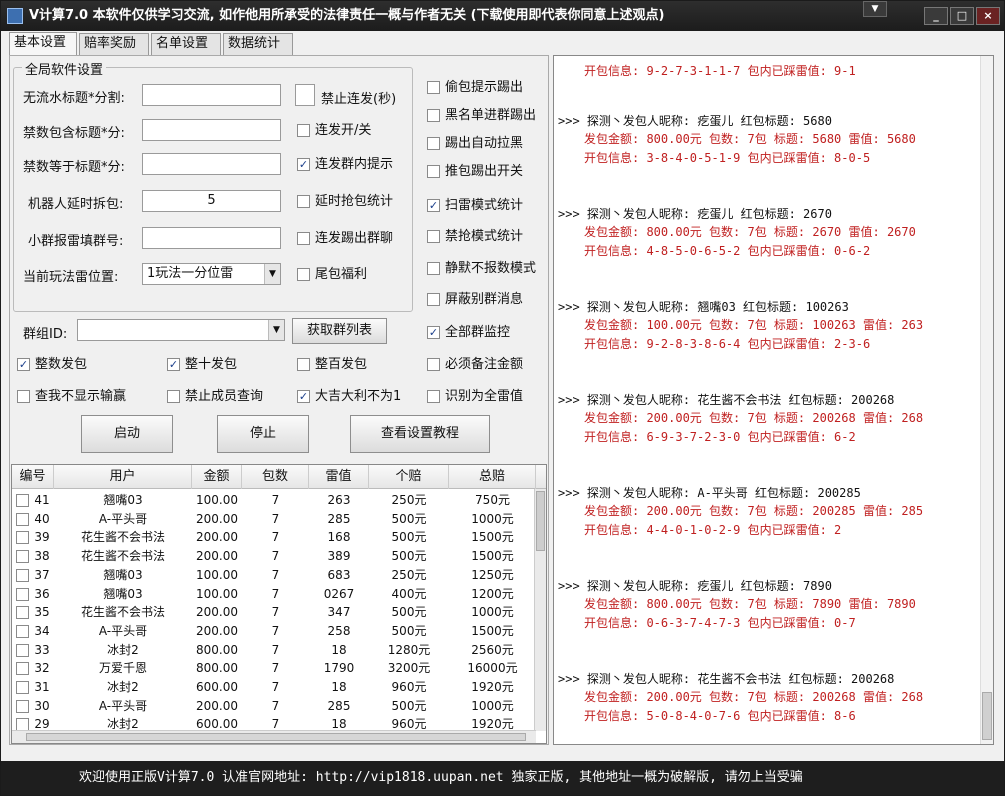  Describe the element at coordinates (274, 687) in the screenshot. I see `table-row: 31 冰封2 600.00 7 18 960元 1920元` at that location.